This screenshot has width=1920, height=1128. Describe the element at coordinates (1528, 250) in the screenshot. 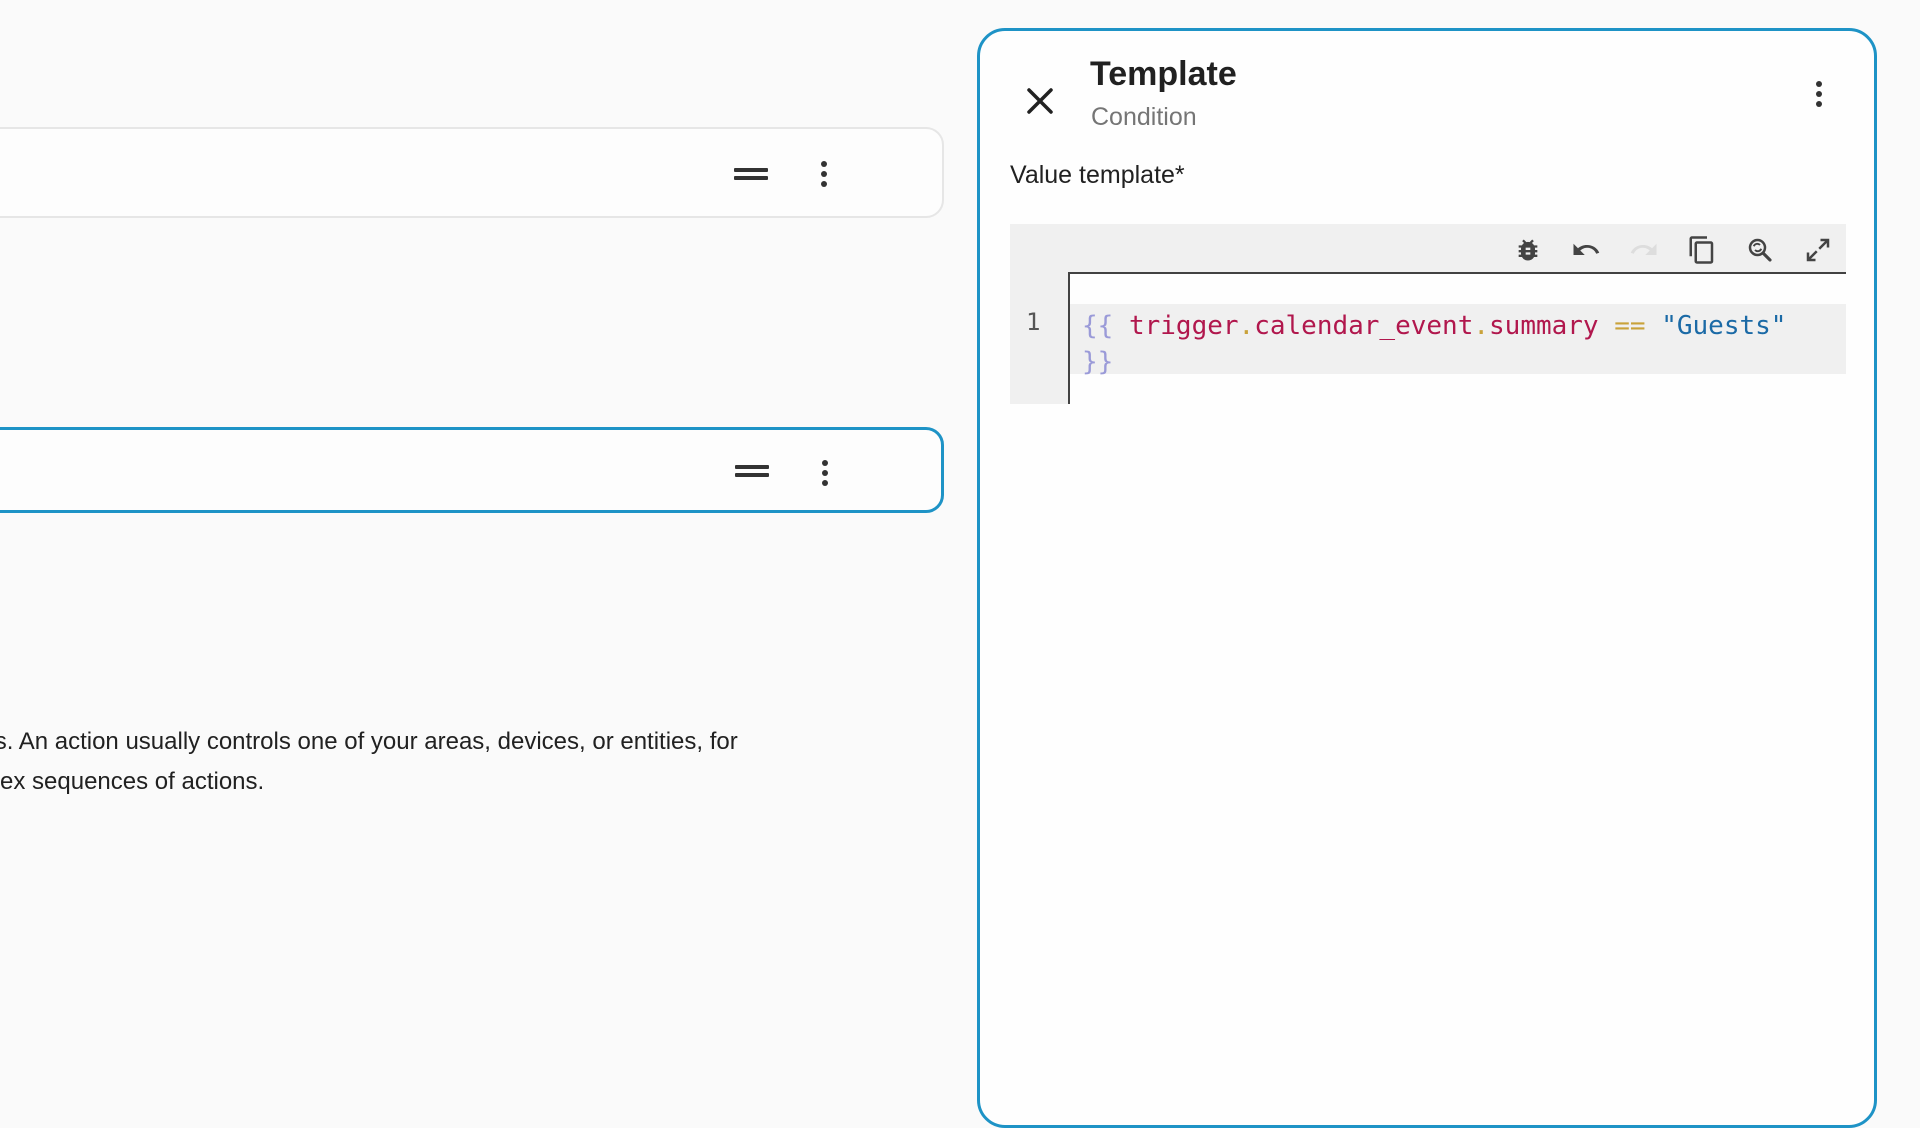

I see `bug-icon` at that location.